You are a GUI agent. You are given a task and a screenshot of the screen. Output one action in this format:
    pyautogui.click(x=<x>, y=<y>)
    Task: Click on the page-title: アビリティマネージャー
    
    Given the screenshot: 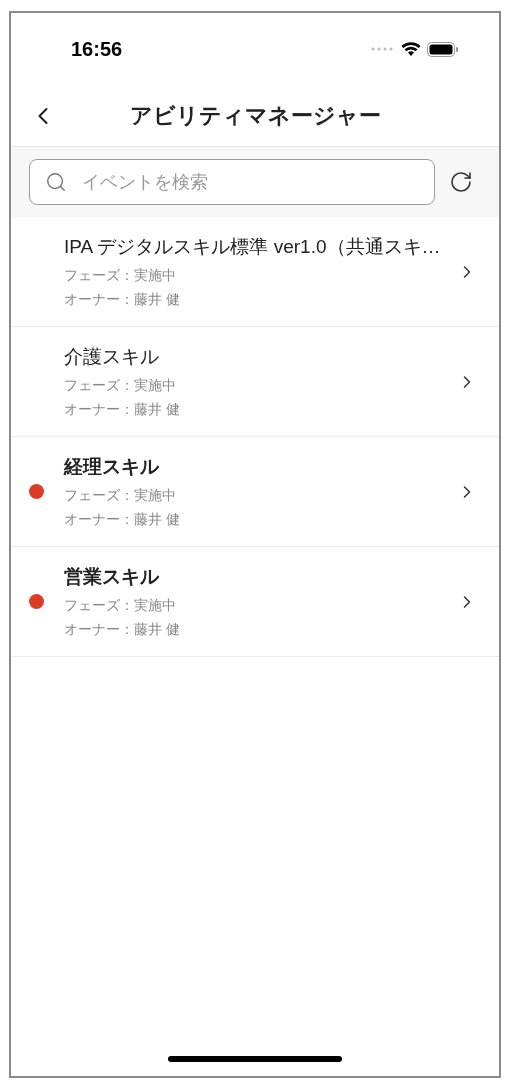 What is the action you would take?
    pyautogui.click(x=255, y=116)
    